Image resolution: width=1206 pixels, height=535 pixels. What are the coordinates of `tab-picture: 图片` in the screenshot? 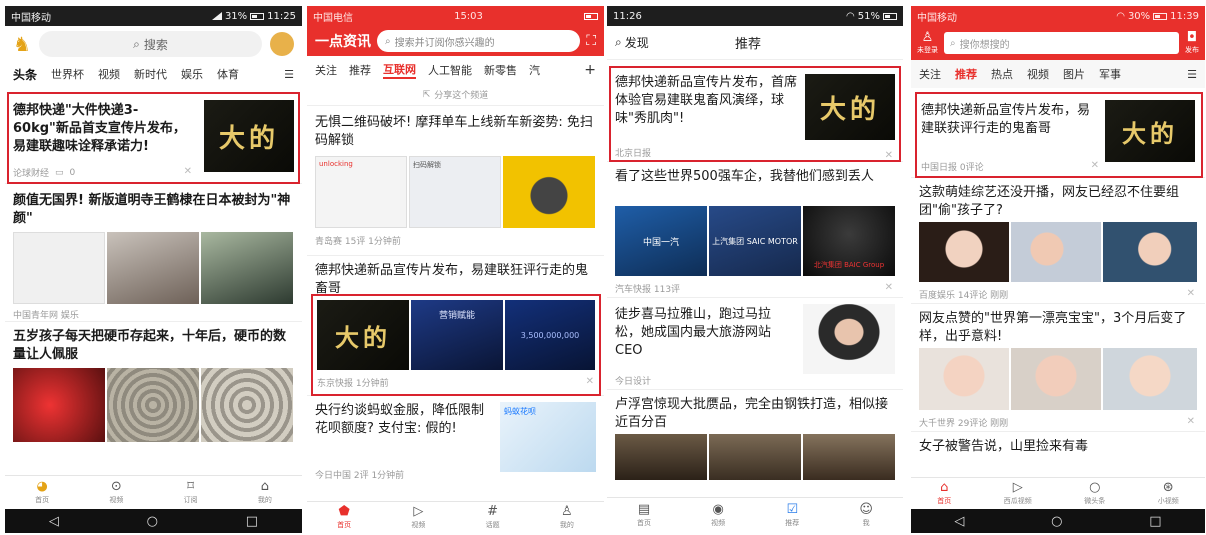 It's located at (1074, 74).